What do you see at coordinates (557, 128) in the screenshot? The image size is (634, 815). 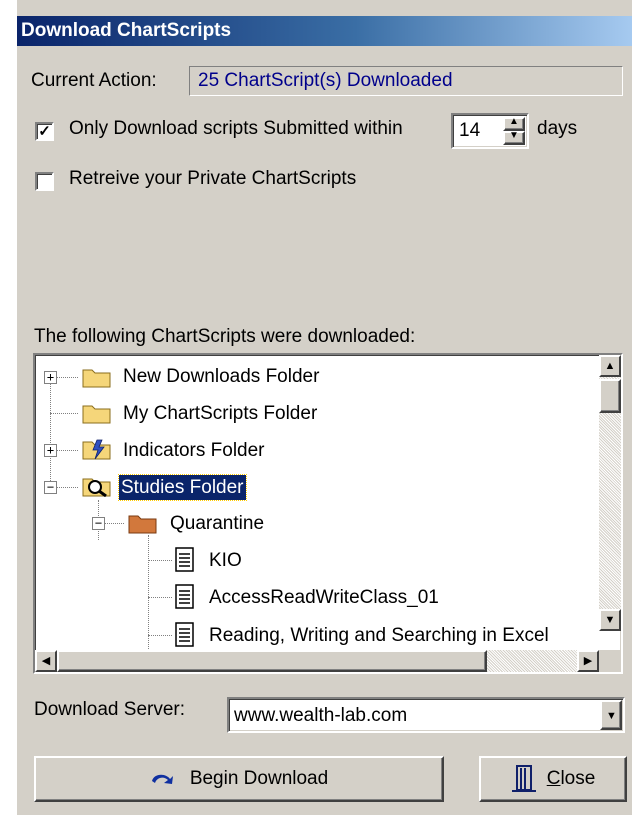 I see `days-label: days` at bounding box center [557, 128].